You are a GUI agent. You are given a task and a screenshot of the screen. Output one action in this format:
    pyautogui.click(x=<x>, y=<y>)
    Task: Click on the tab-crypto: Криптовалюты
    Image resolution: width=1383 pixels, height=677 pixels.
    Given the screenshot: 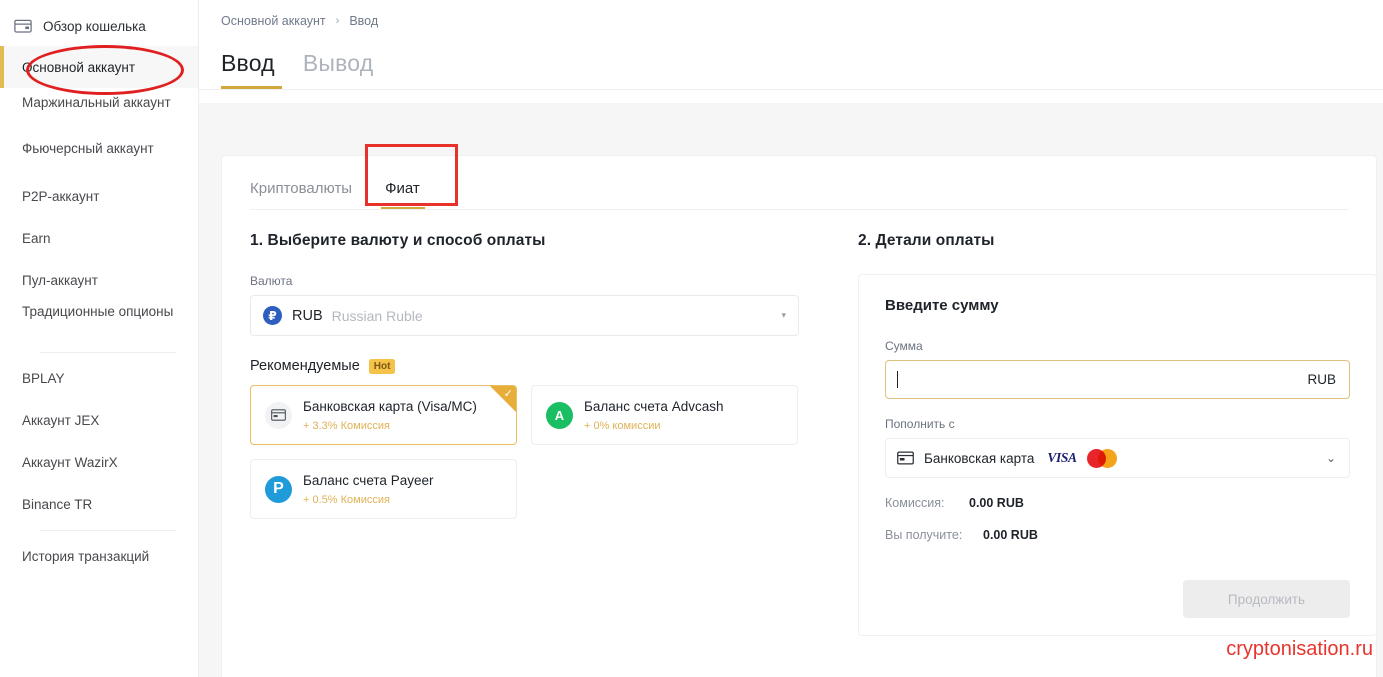 What is the action you would take?
    pyautogui.click(x=301, y=194)
    